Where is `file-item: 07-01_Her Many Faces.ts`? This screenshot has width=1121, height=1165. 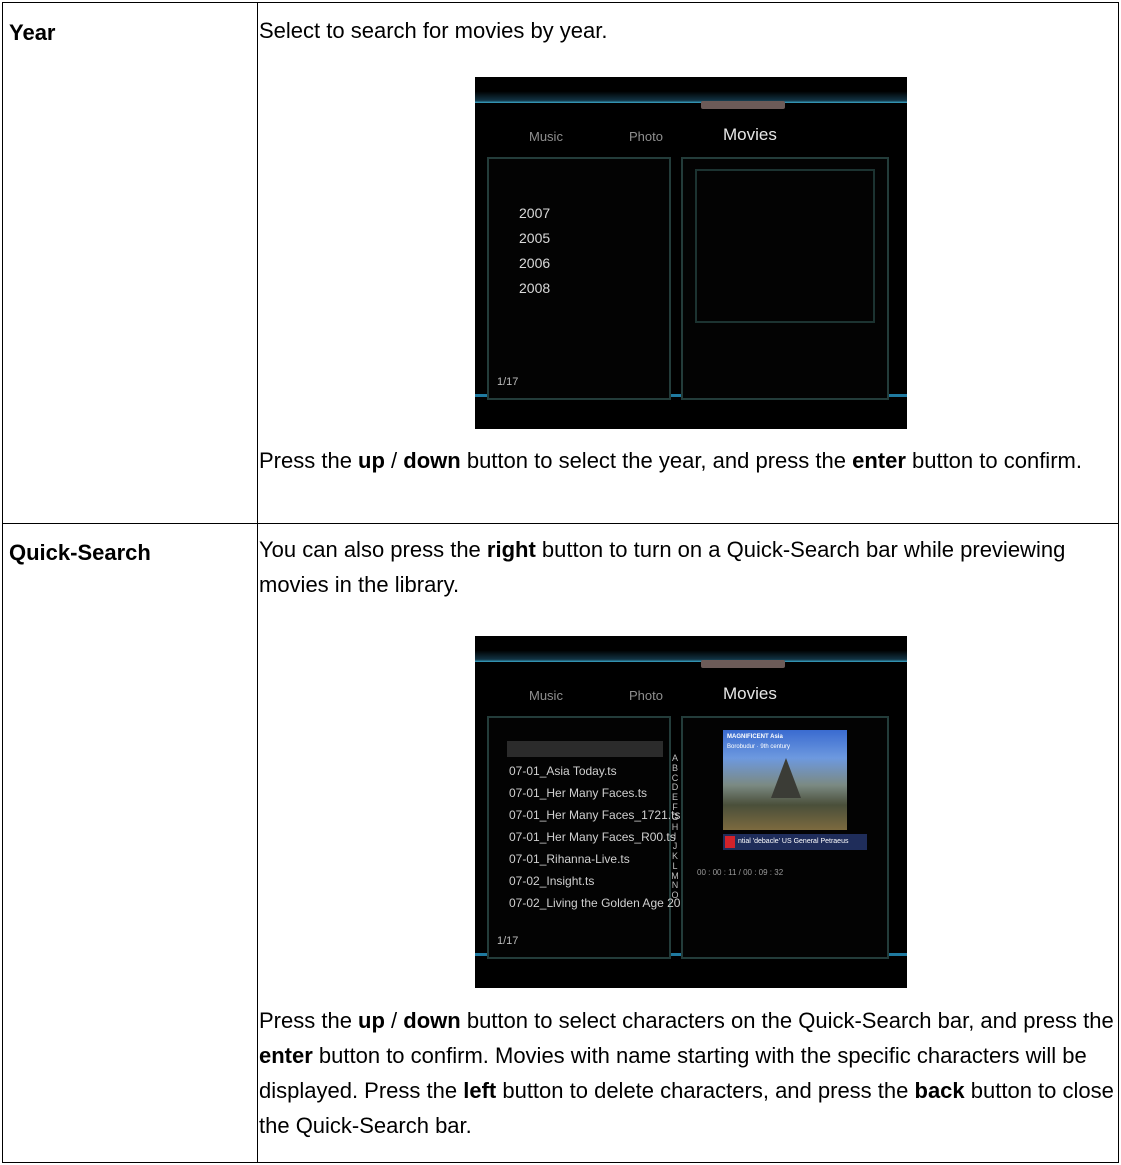
file-item: 07-01_Her Many Faces.ts is located at coordinates (578, 793).